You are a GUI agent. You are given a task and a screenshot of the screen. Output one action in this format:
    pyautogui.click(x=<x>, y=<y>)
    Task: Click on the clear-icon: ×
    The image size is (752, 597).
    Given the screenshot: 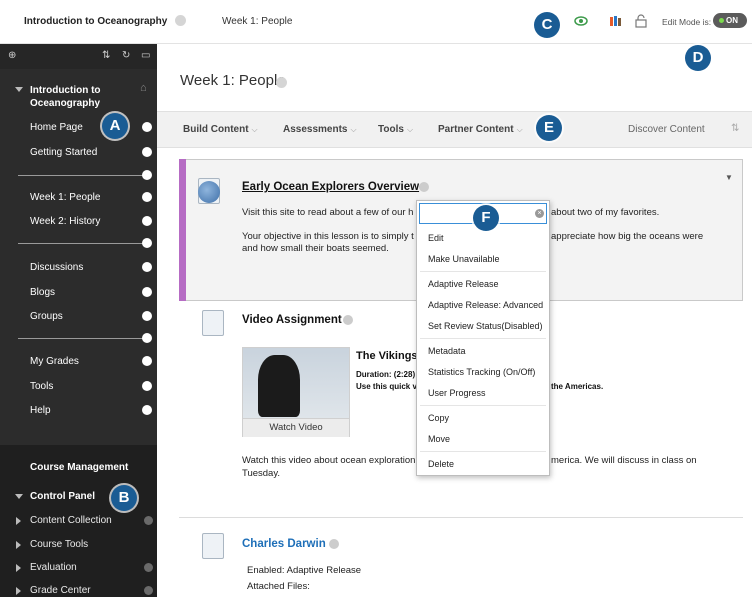 What is the action you would take?
    pyautogui.click(x=539, y=213)
    